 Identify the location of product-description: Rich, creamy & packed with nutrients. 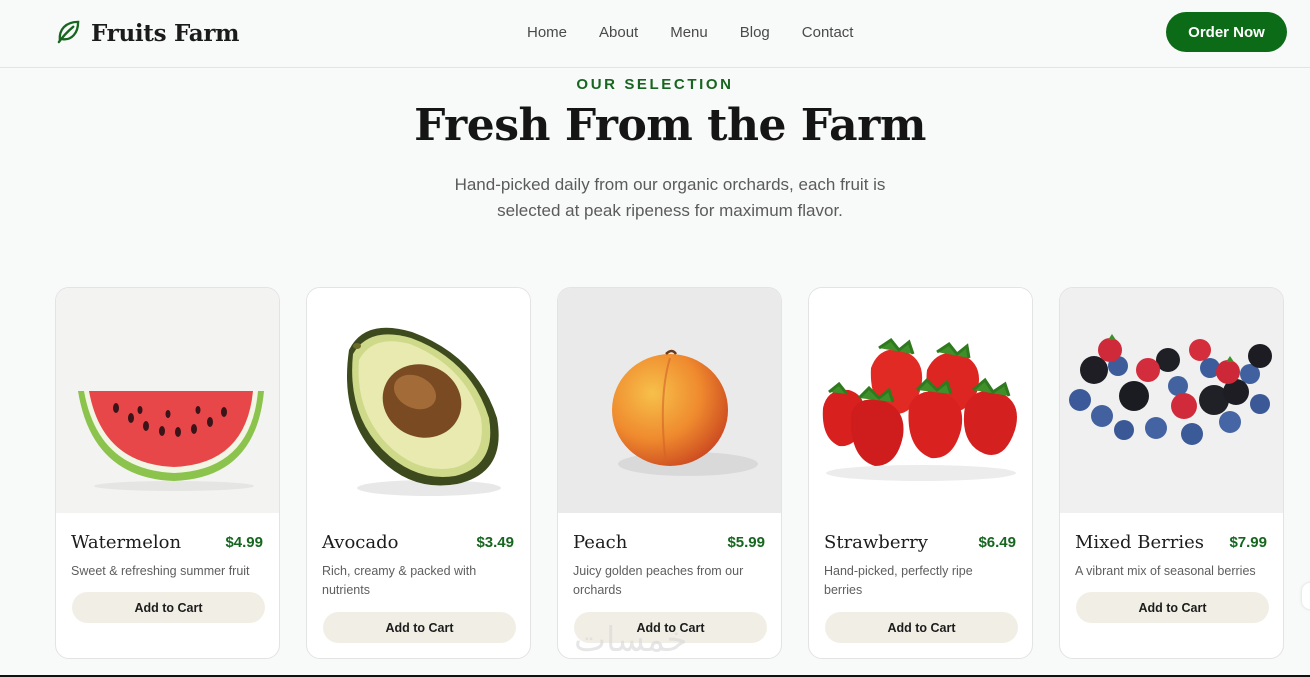
(399, 580).